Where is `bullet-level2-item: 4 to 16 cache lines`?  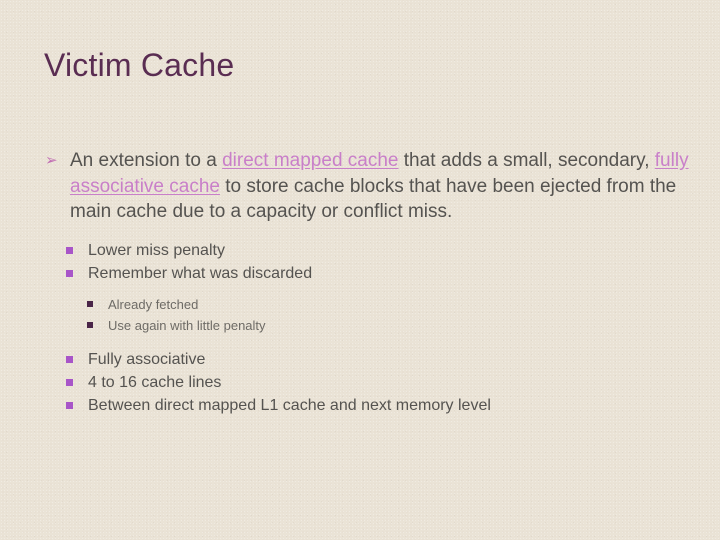 bullet-level2-item: 4 to 16 cache lines is located at coordinates (360, 382).